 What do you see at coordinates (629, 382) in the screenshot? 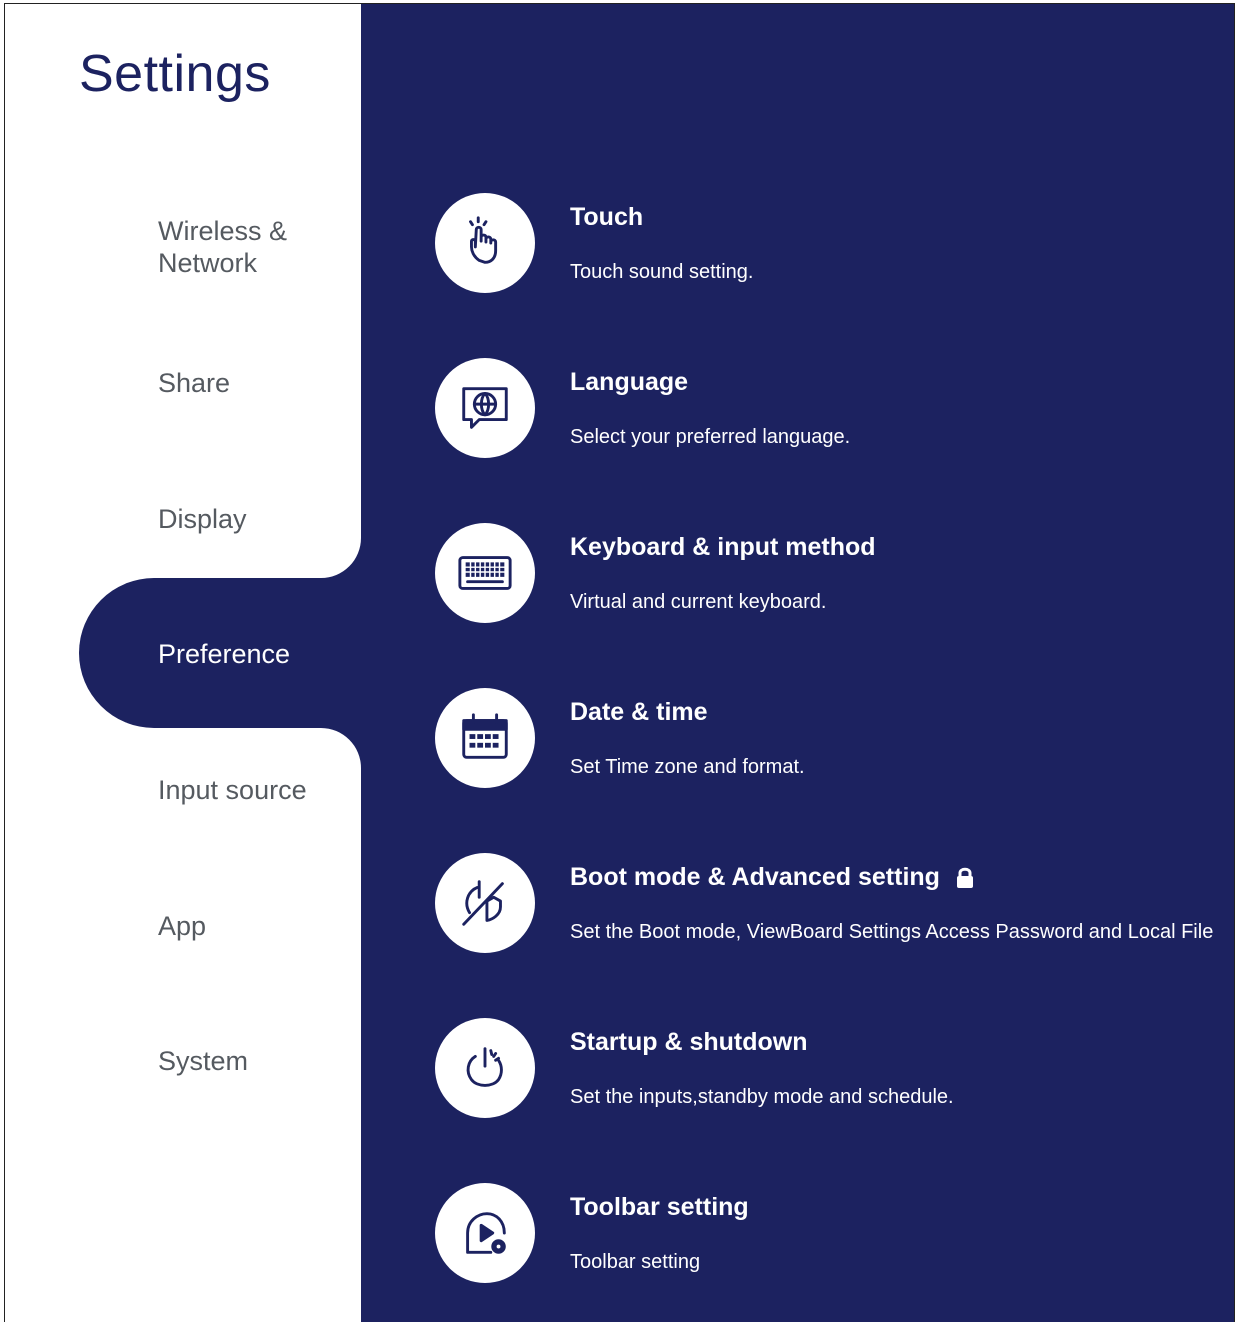
I see `setting-title: Language` at bounding box center [629, 382].